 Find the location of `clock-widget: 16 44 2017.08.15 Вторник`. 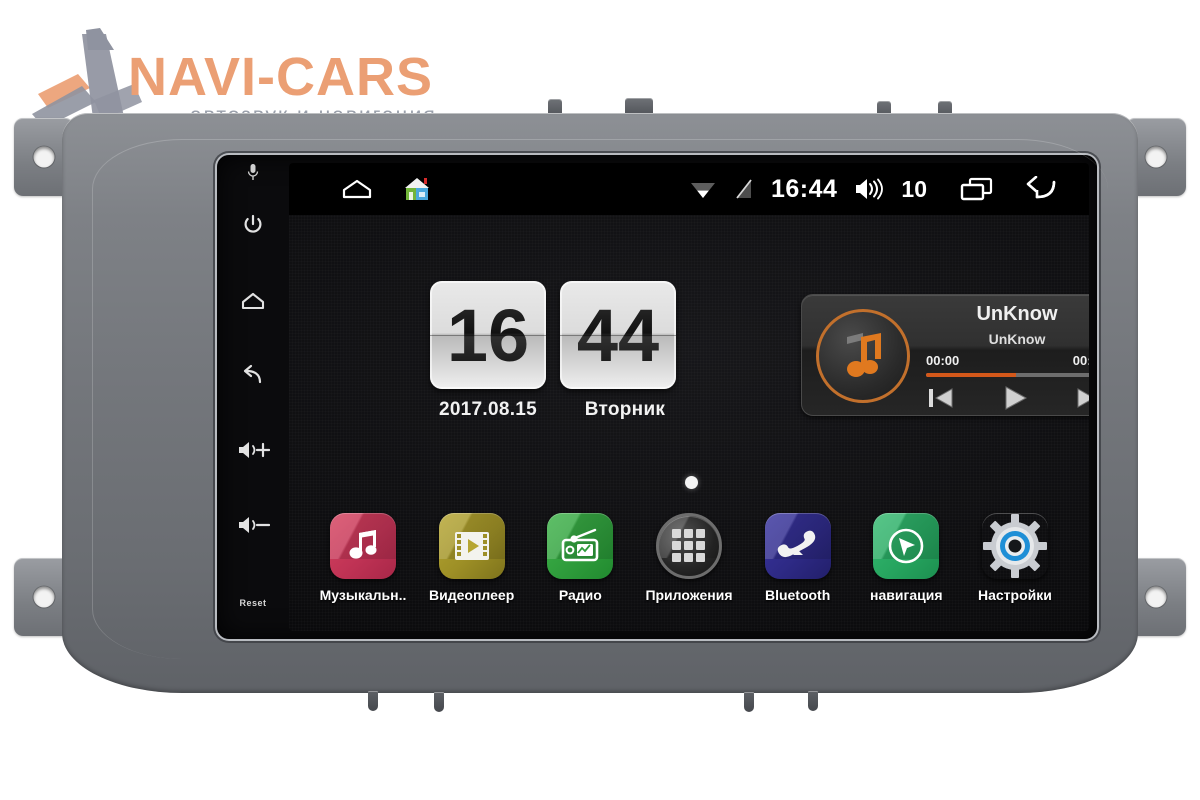

clock-widget: 16 44 2017.08.15 Вторник is located at coordinates (575, 354).